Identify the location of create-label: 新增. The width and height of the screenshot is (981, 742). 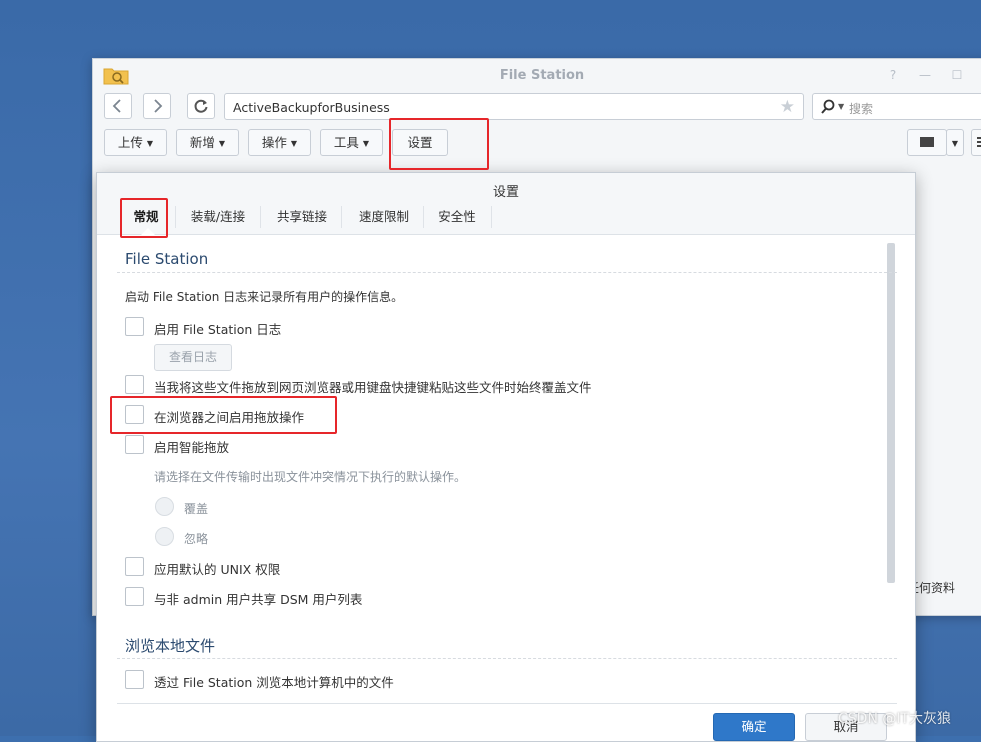
(202, 142).